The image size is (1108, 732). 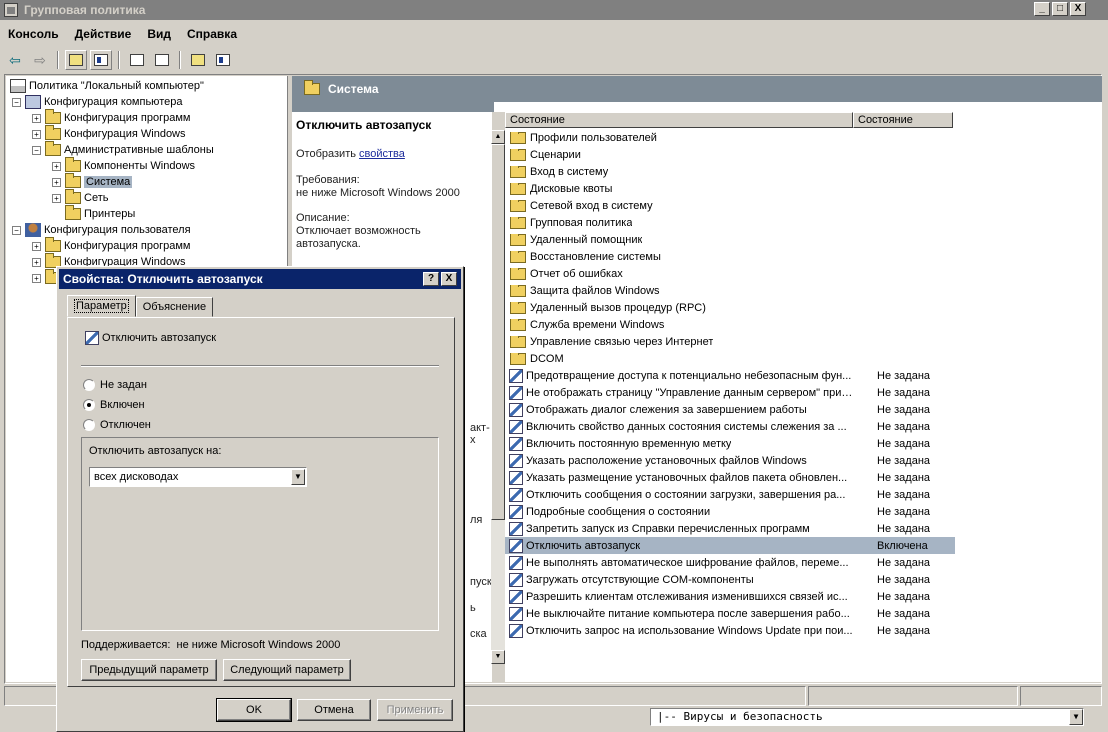 I want to click on menu-console: Консоль, so click(x=33, y=34).